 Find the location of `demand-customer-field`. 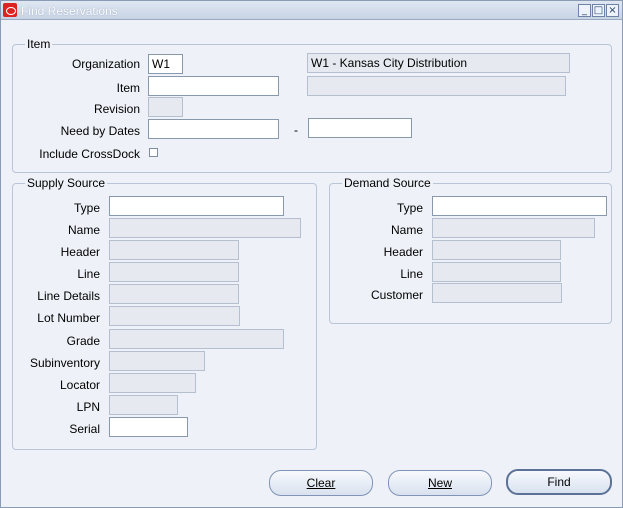

demand-customer-field is located at coordinates (497, 293).